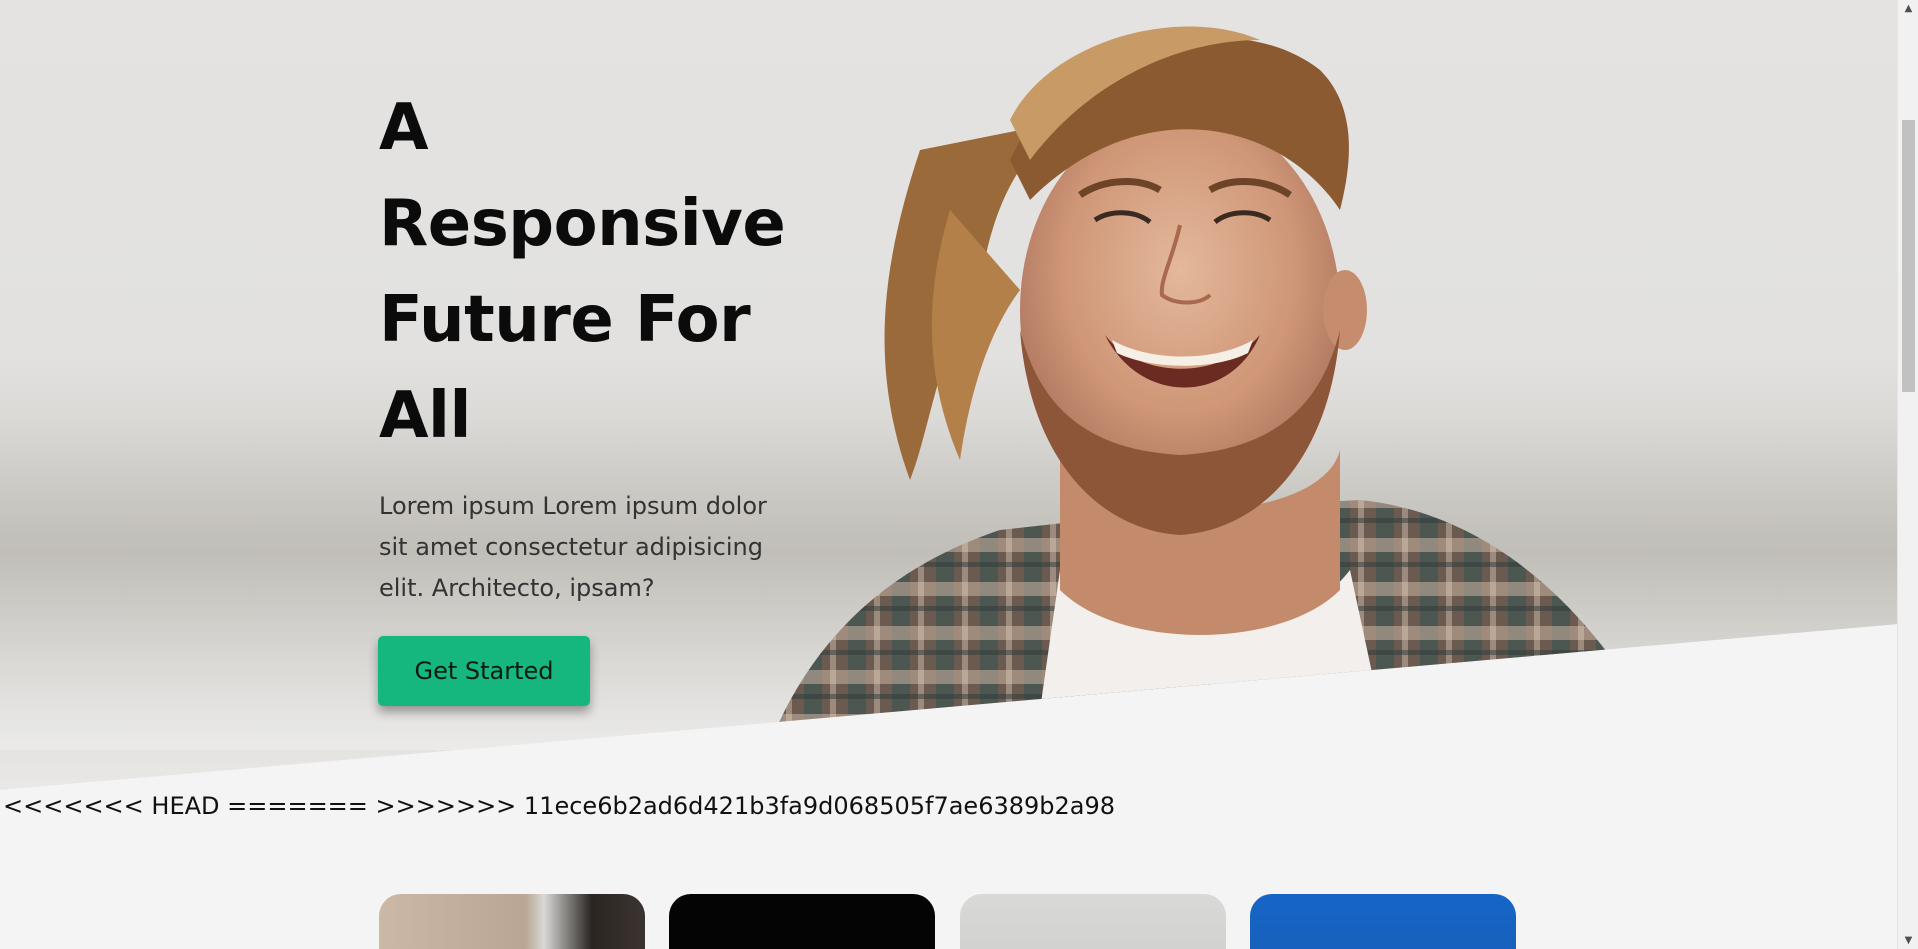 The height and width of the screenshot is (949, 1918). What do you see at coordinates (484, 671) in the screenshot?
I see `get-started-button: Get Started` at bounding box center [484, 671].